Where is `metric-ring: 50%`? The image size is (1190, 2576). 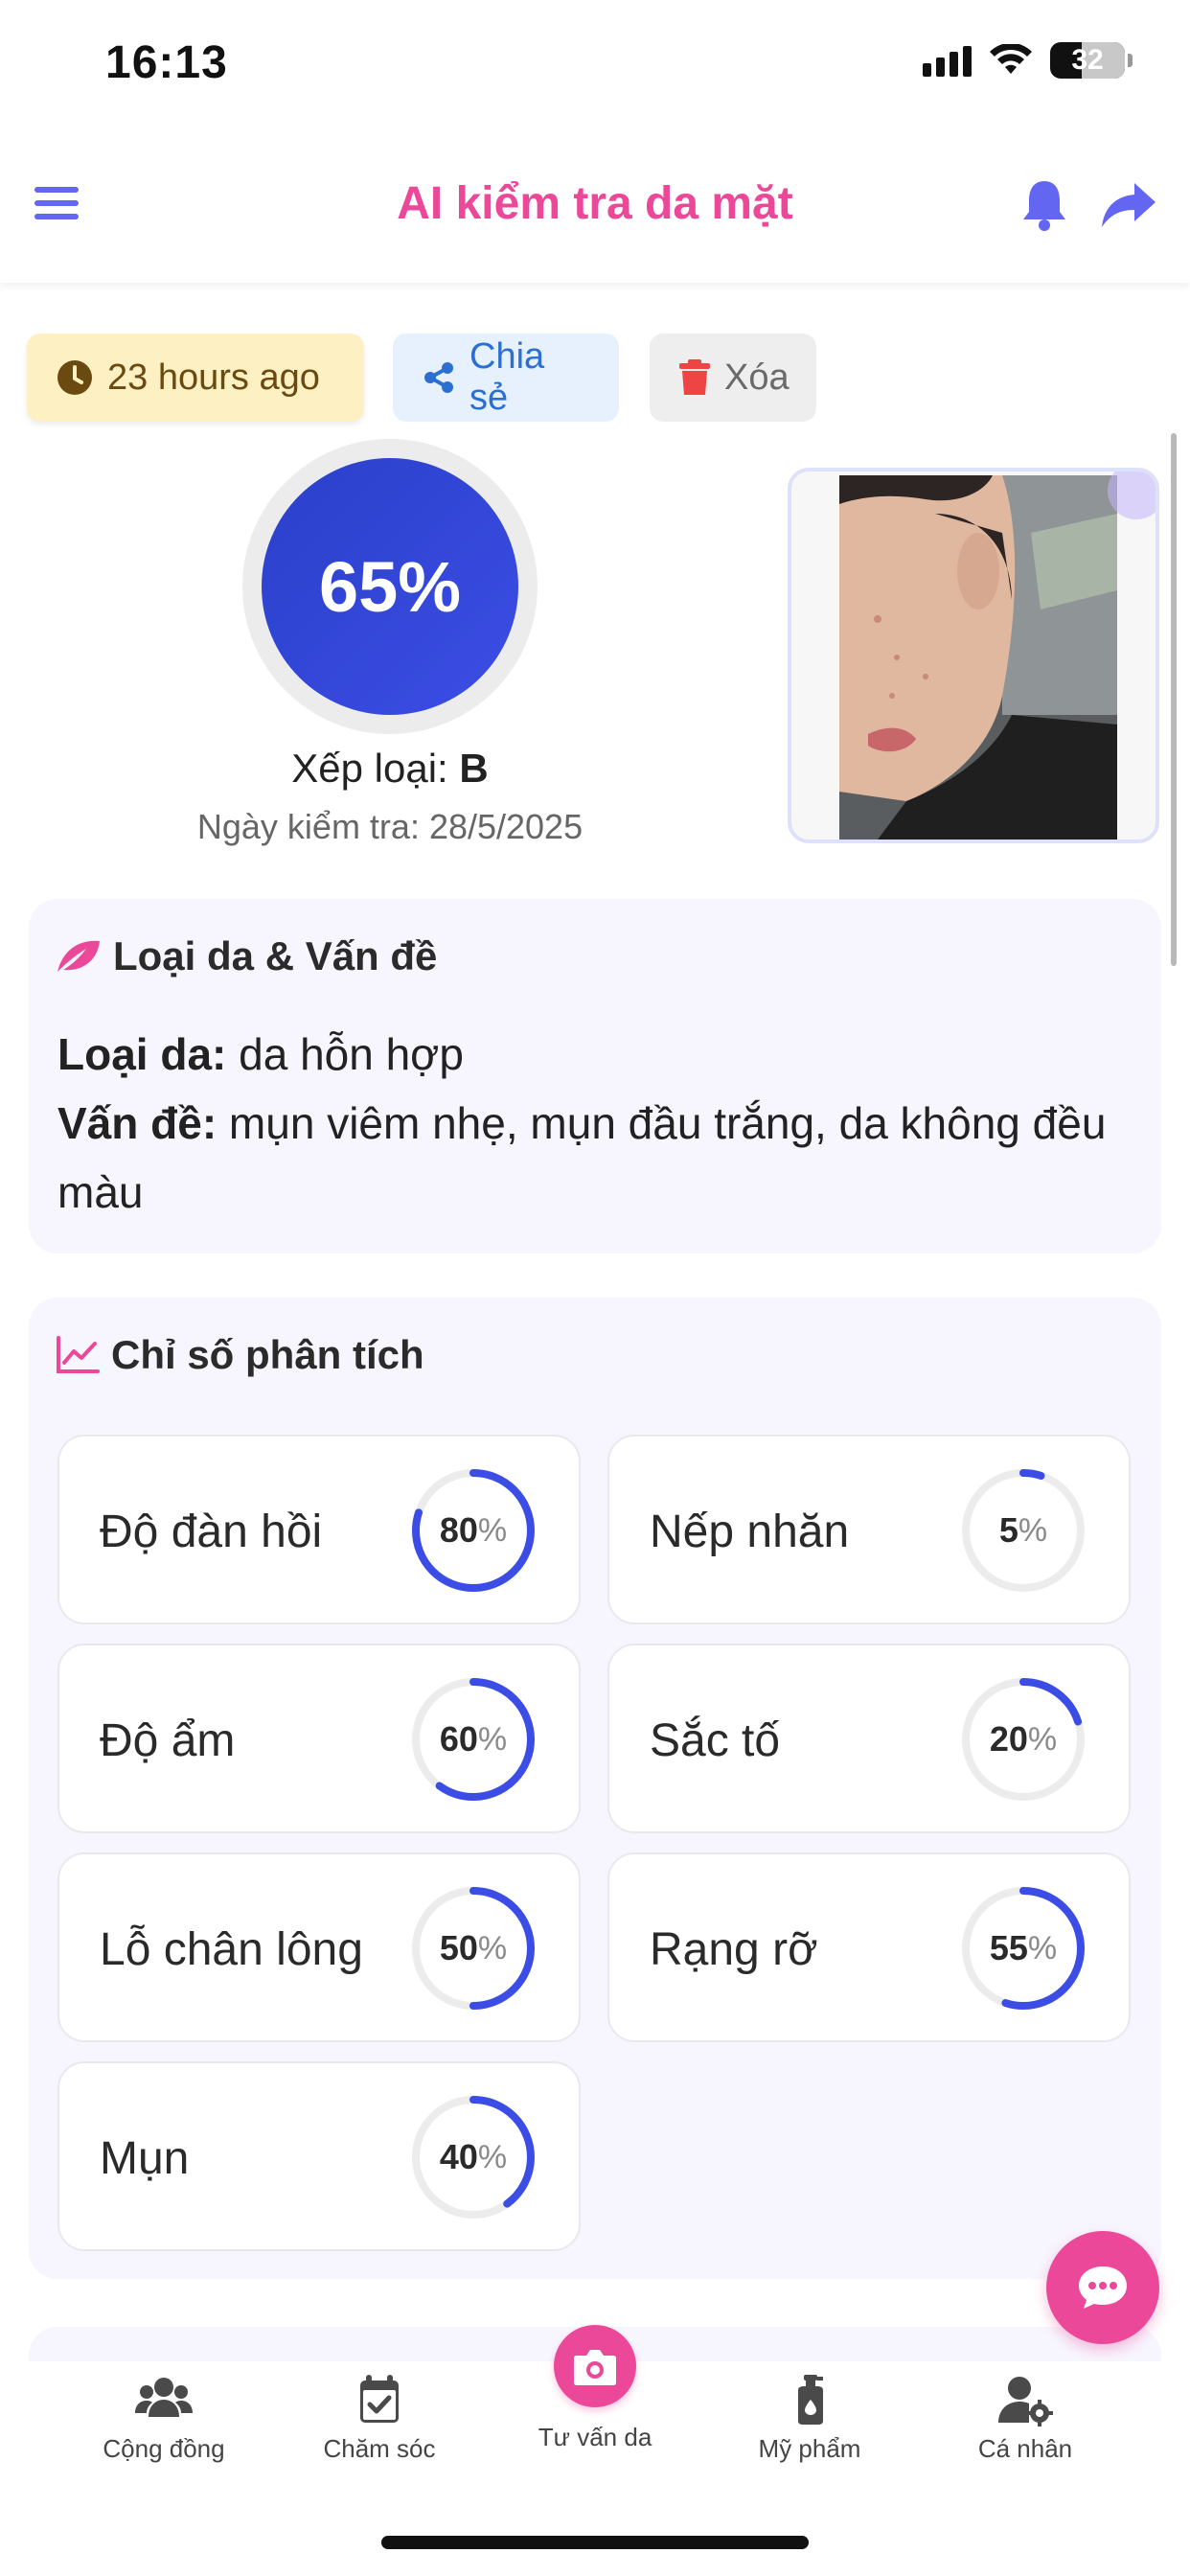 metric-ring: 50% is located at coordinates (473, 1948).